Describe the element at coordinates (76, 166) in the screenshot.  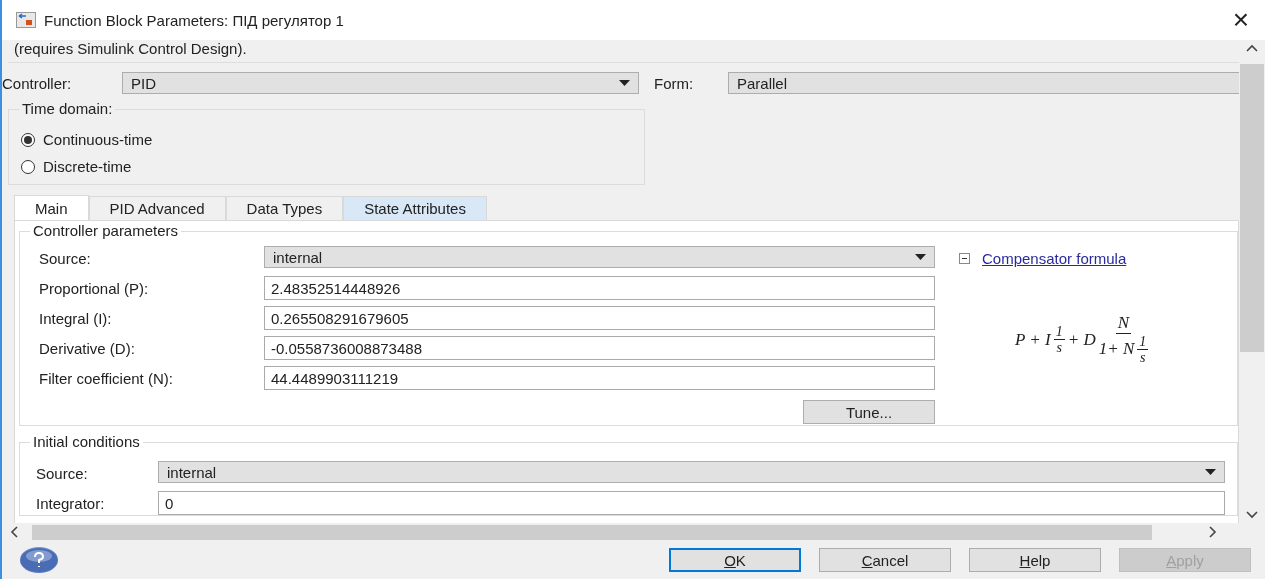
I see `radio-option: Discrete-time` at that location.